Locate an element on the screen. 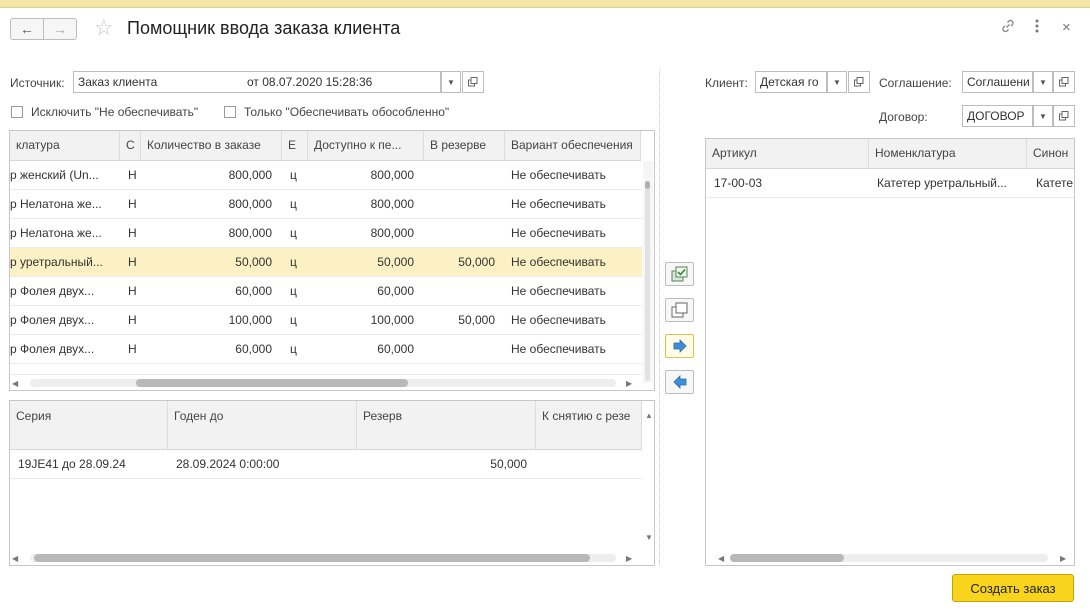 The width and height of the screenshot is (1090, 614). available-cell: 100,000 is located at coordinates (392, 320).